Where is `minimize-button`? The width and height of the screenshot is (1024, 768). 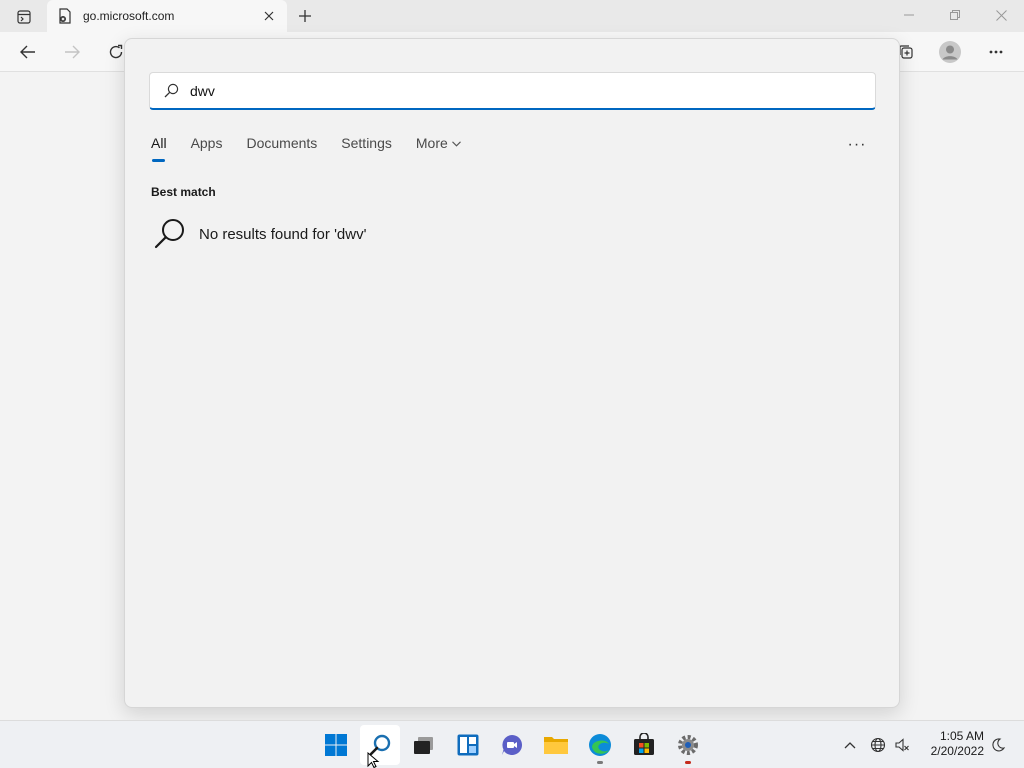 minimize-button is located at coordinates (909, 15).